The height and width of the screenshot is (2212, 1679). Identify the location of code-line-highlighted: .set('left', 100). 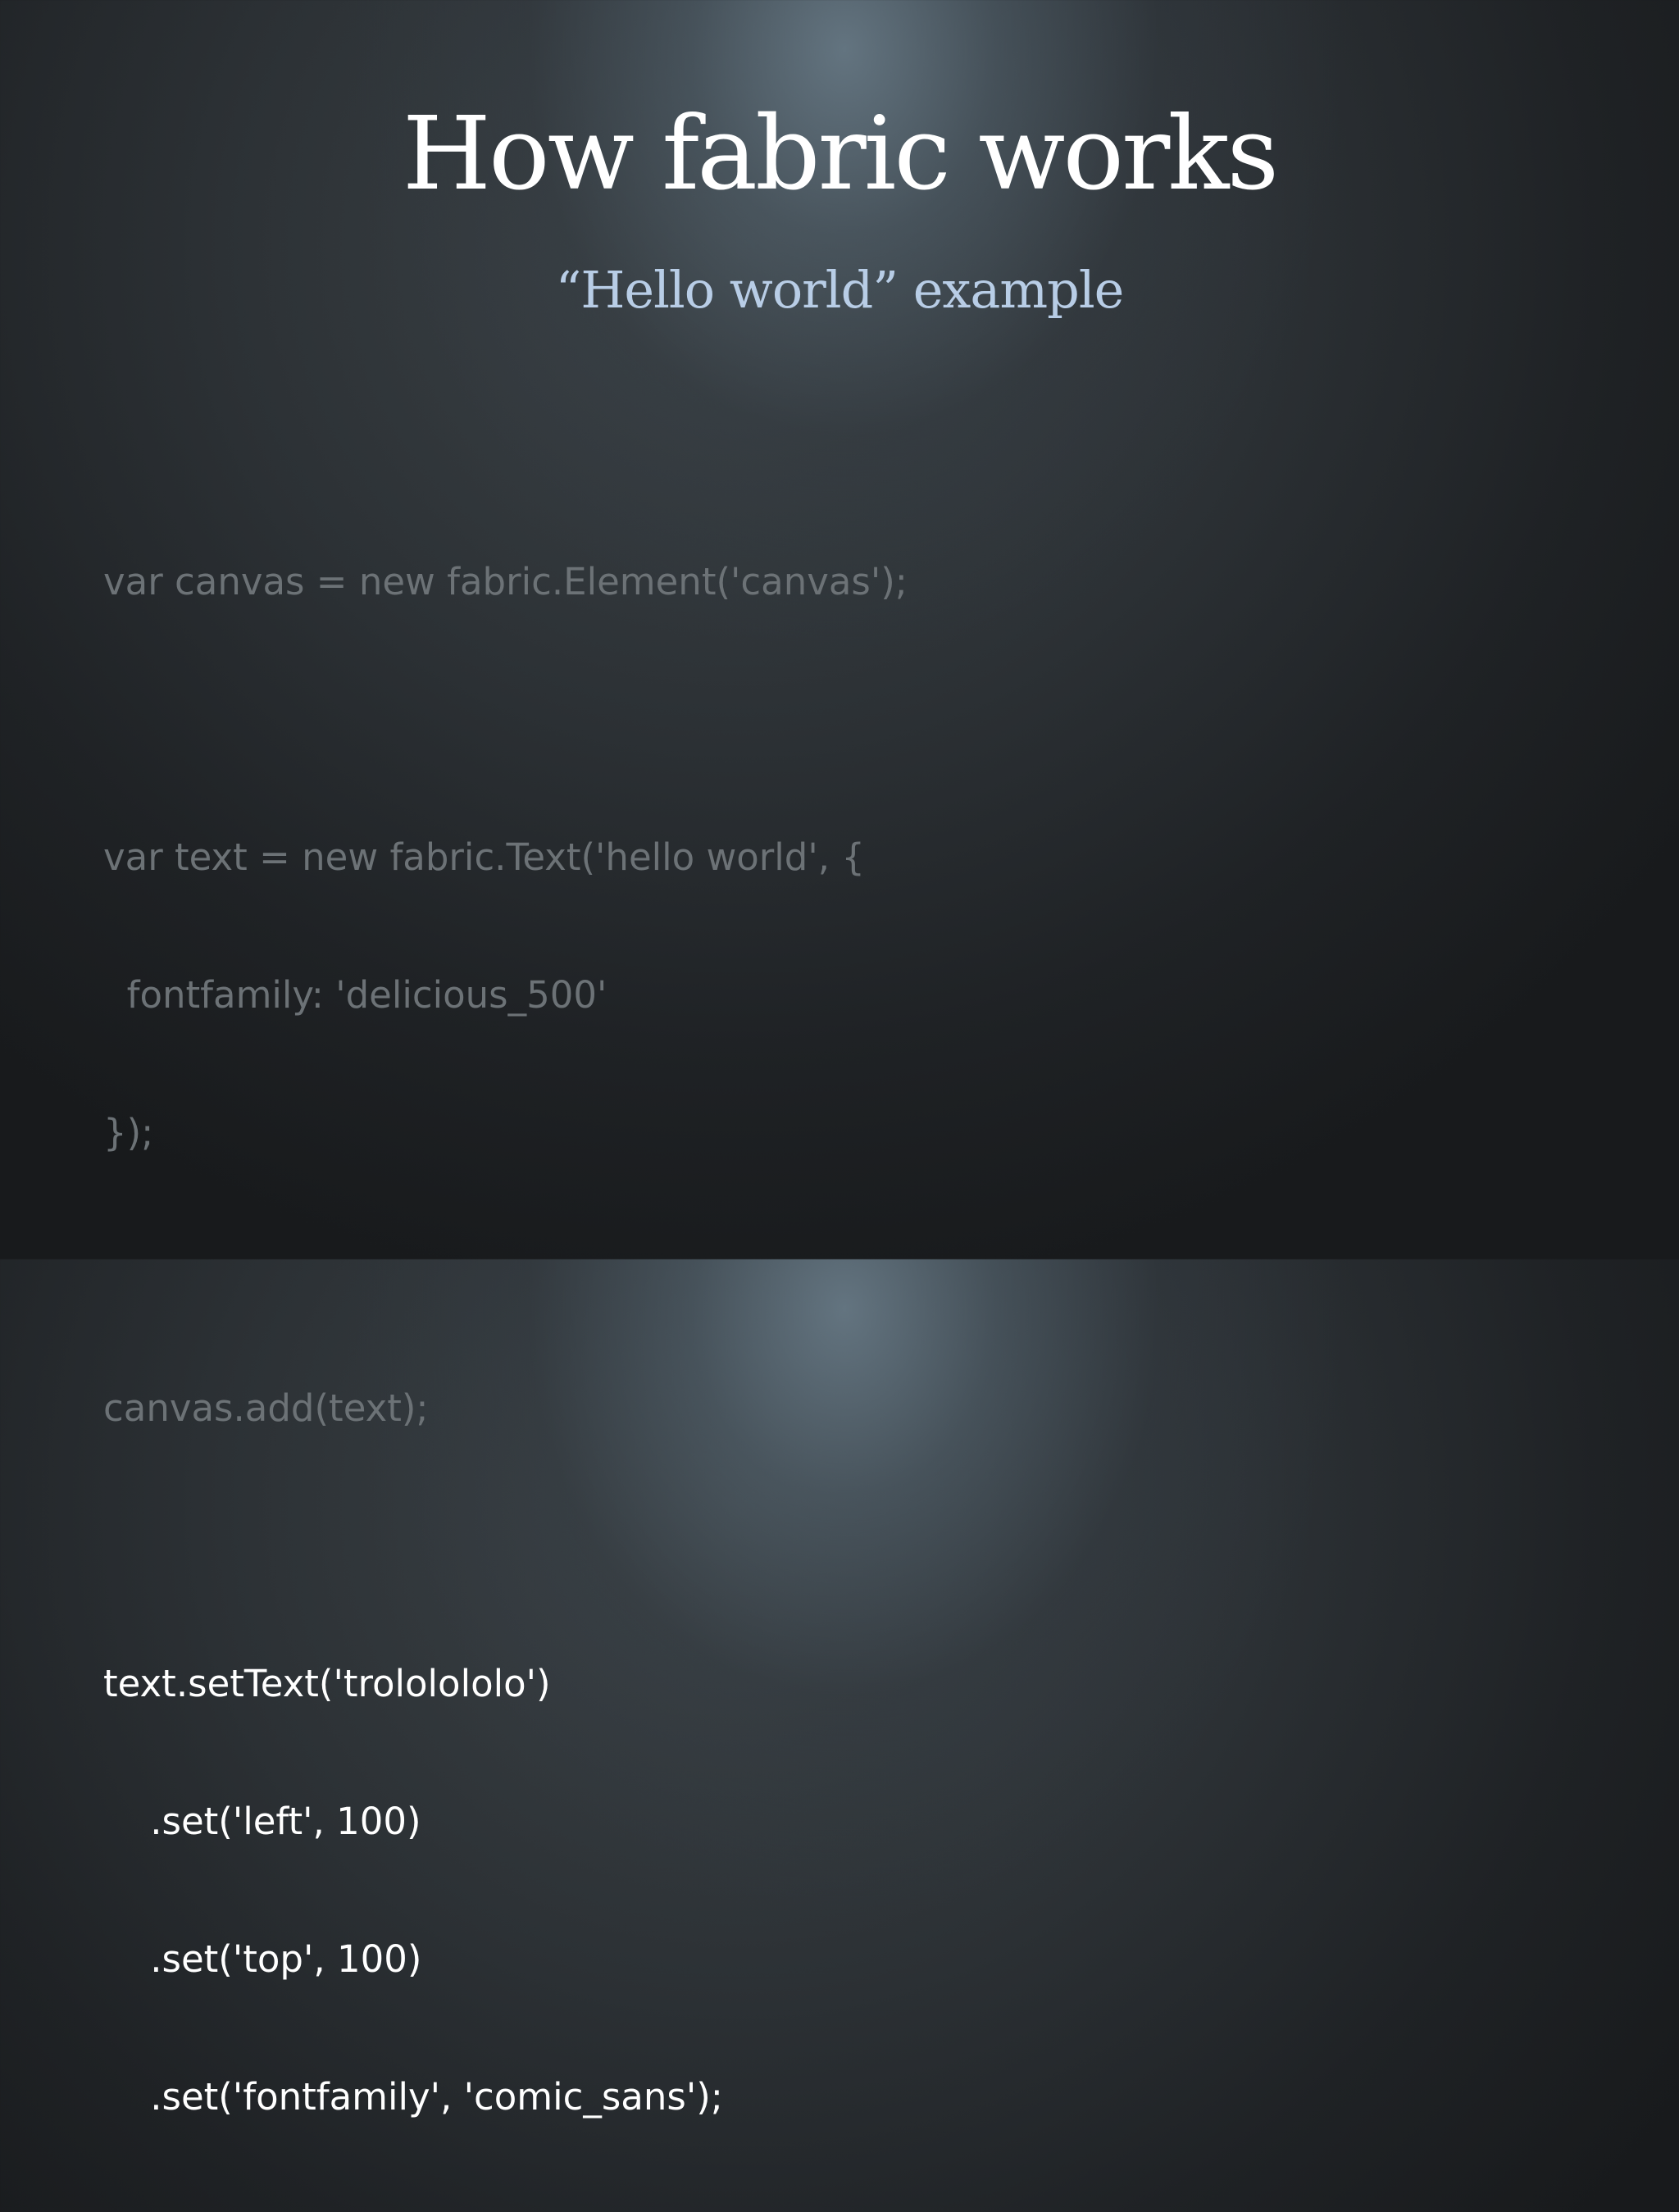
(262, 1822).